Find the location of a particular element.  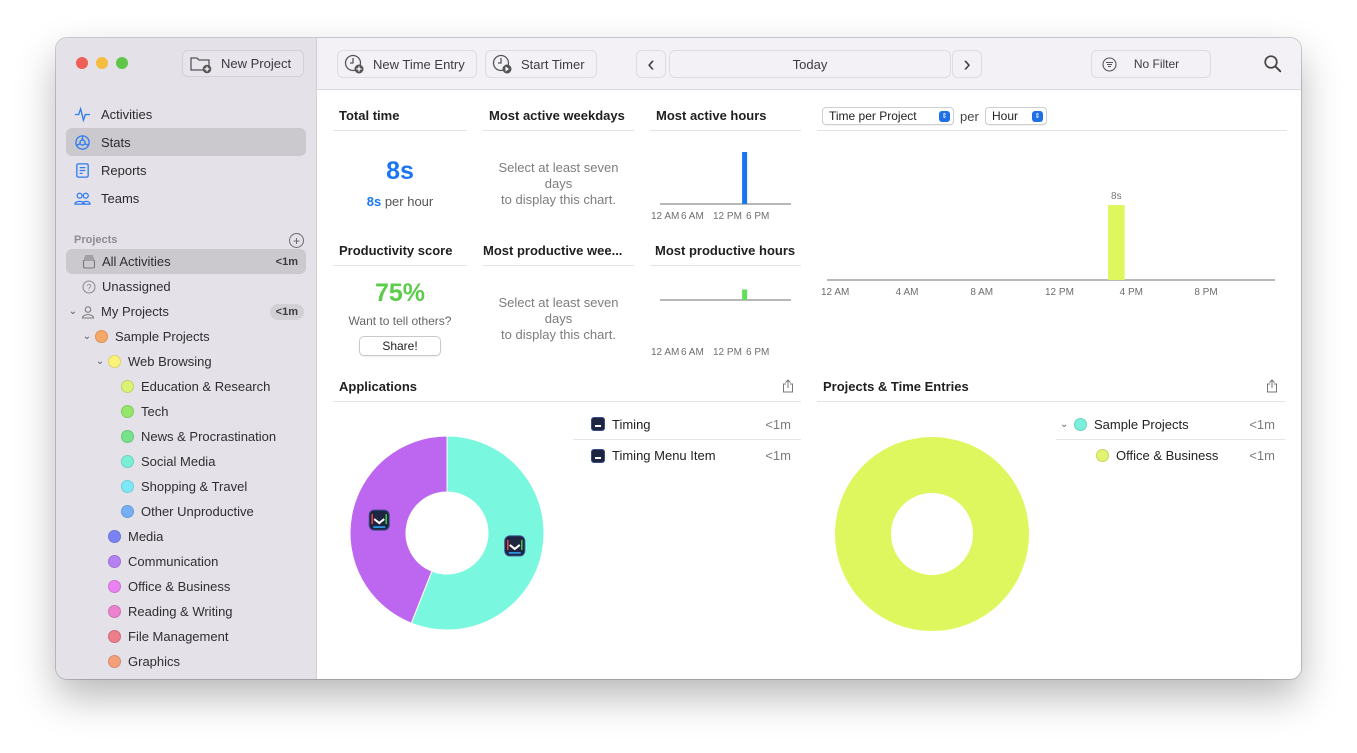

message-line: Select at least seven is located at coordinates (558, 167).